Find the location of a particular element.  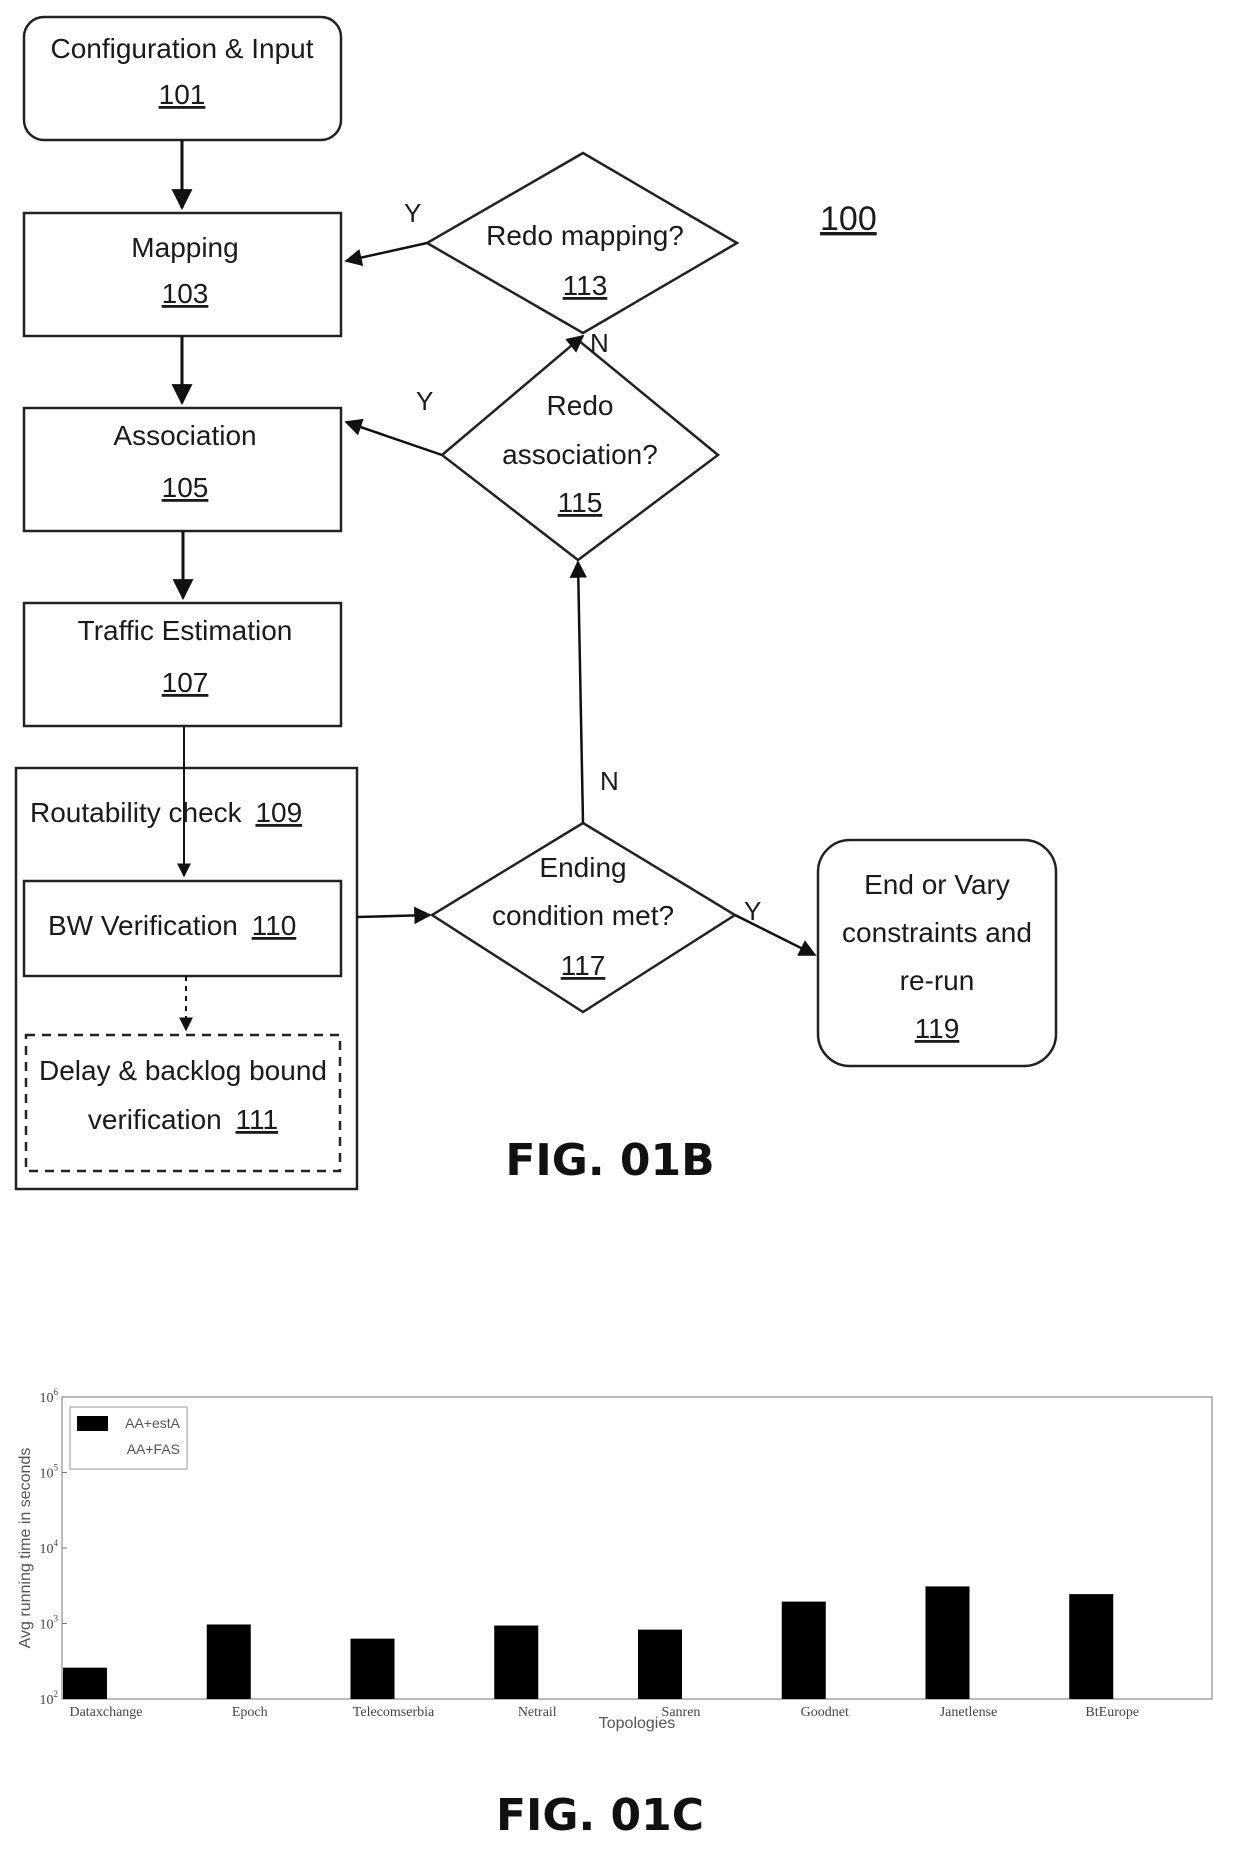

node-delay-backlog-verification: Delay & backlog bound verification 111 is located at coordinates (183, 1103).